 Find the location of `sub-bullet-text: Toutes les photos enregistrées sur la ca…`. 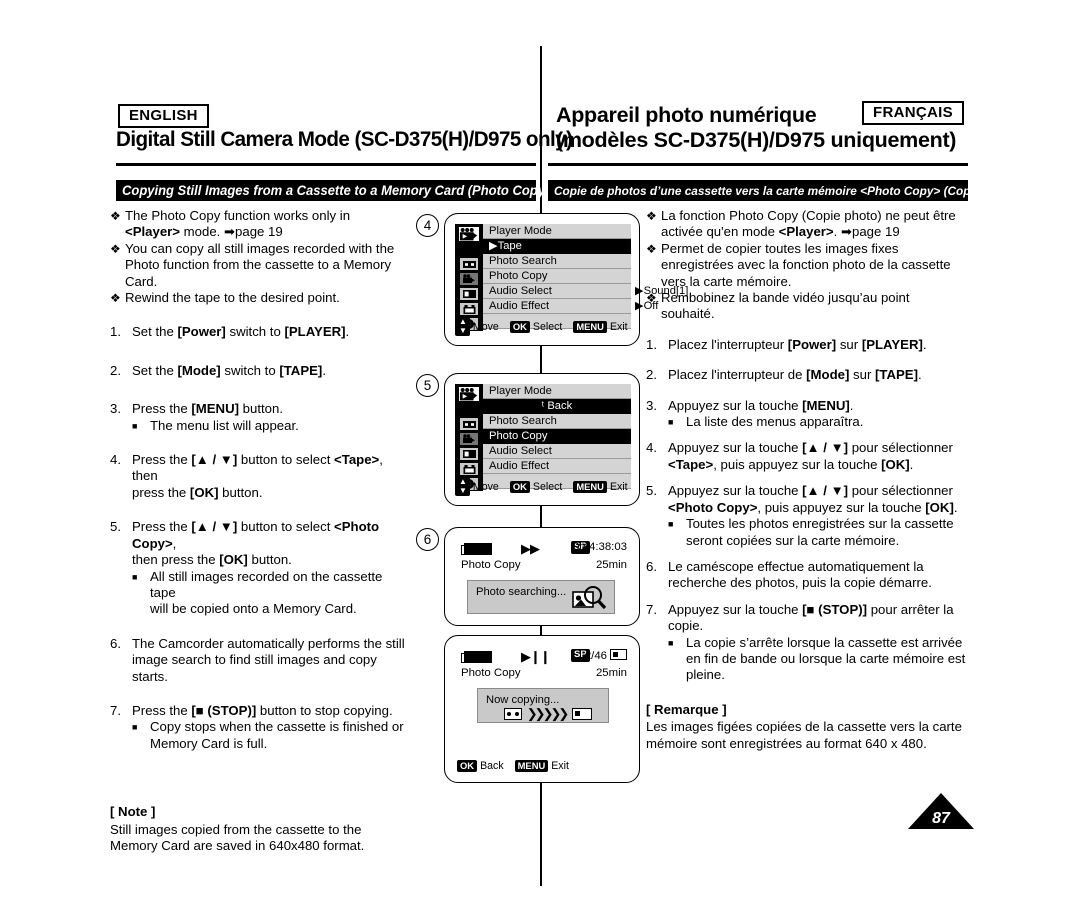

sub-bullet-text: Toutes les photos enregistrées sur la ca… is located at coordinates (820, 532).